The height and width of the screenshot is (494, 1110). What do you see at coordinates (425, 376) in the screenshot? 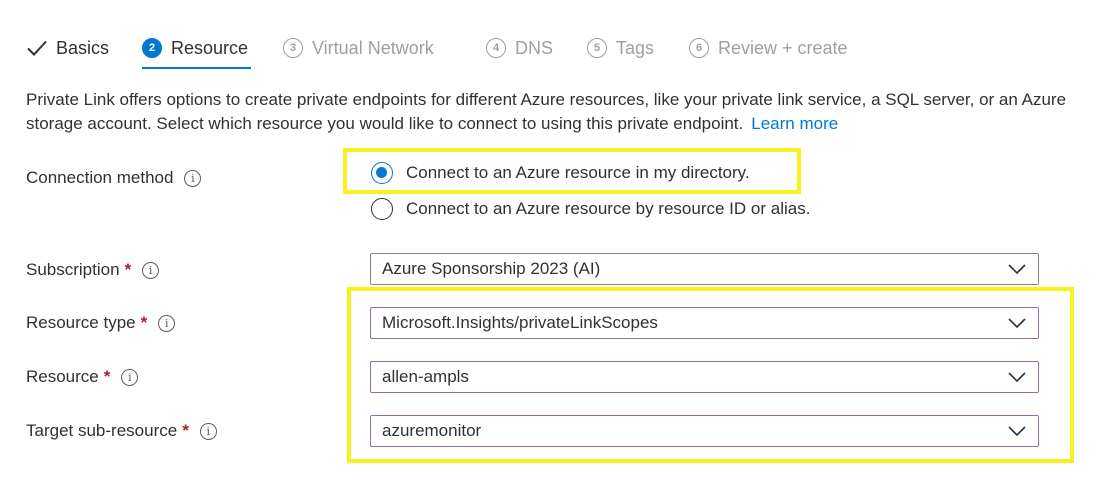
I see `dropdown-value: allen-ampls` at bounding box center [425, 376].